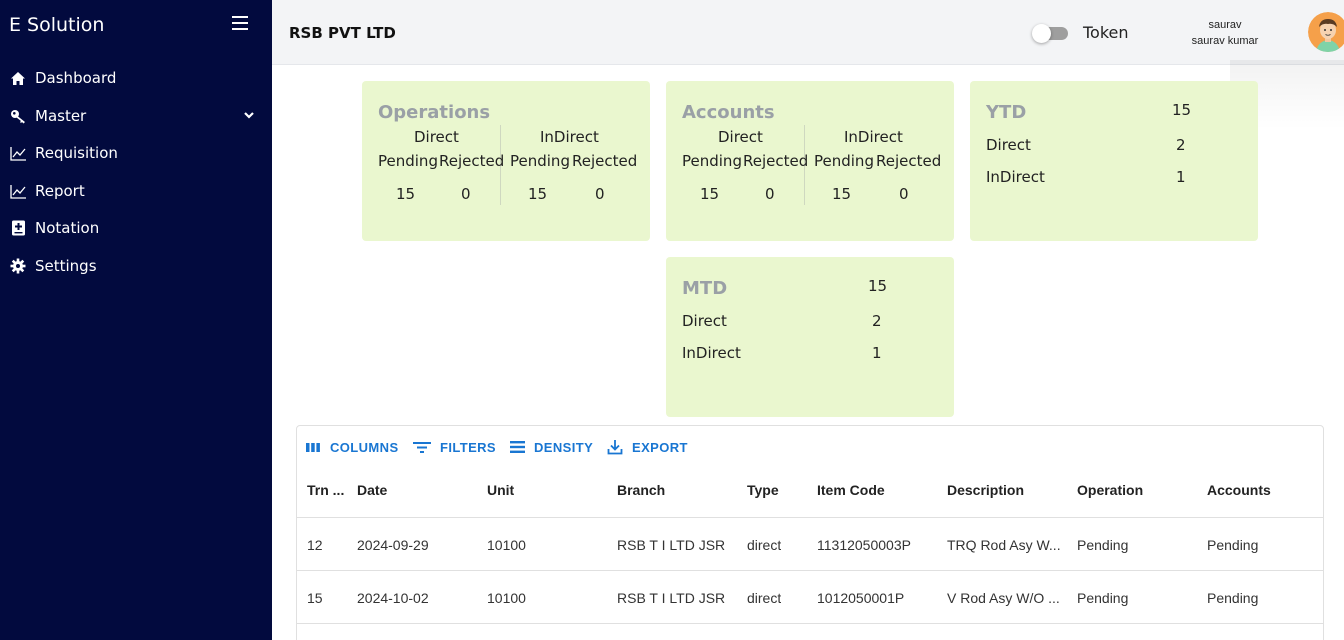 The image size is (1344, 640). I want to click on column-header-type: Type, so click(763, 490).